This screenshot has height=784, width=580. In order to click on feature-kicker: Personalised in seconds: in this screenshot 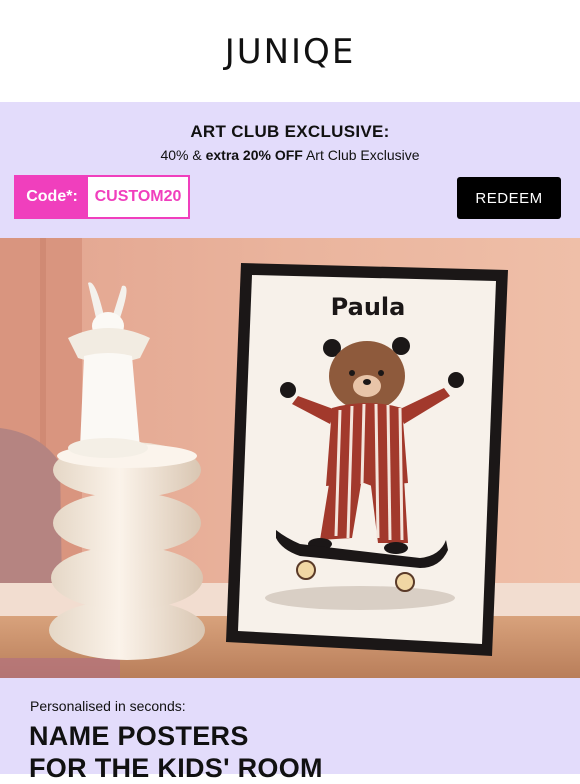, I will do `click(108, 706)`.